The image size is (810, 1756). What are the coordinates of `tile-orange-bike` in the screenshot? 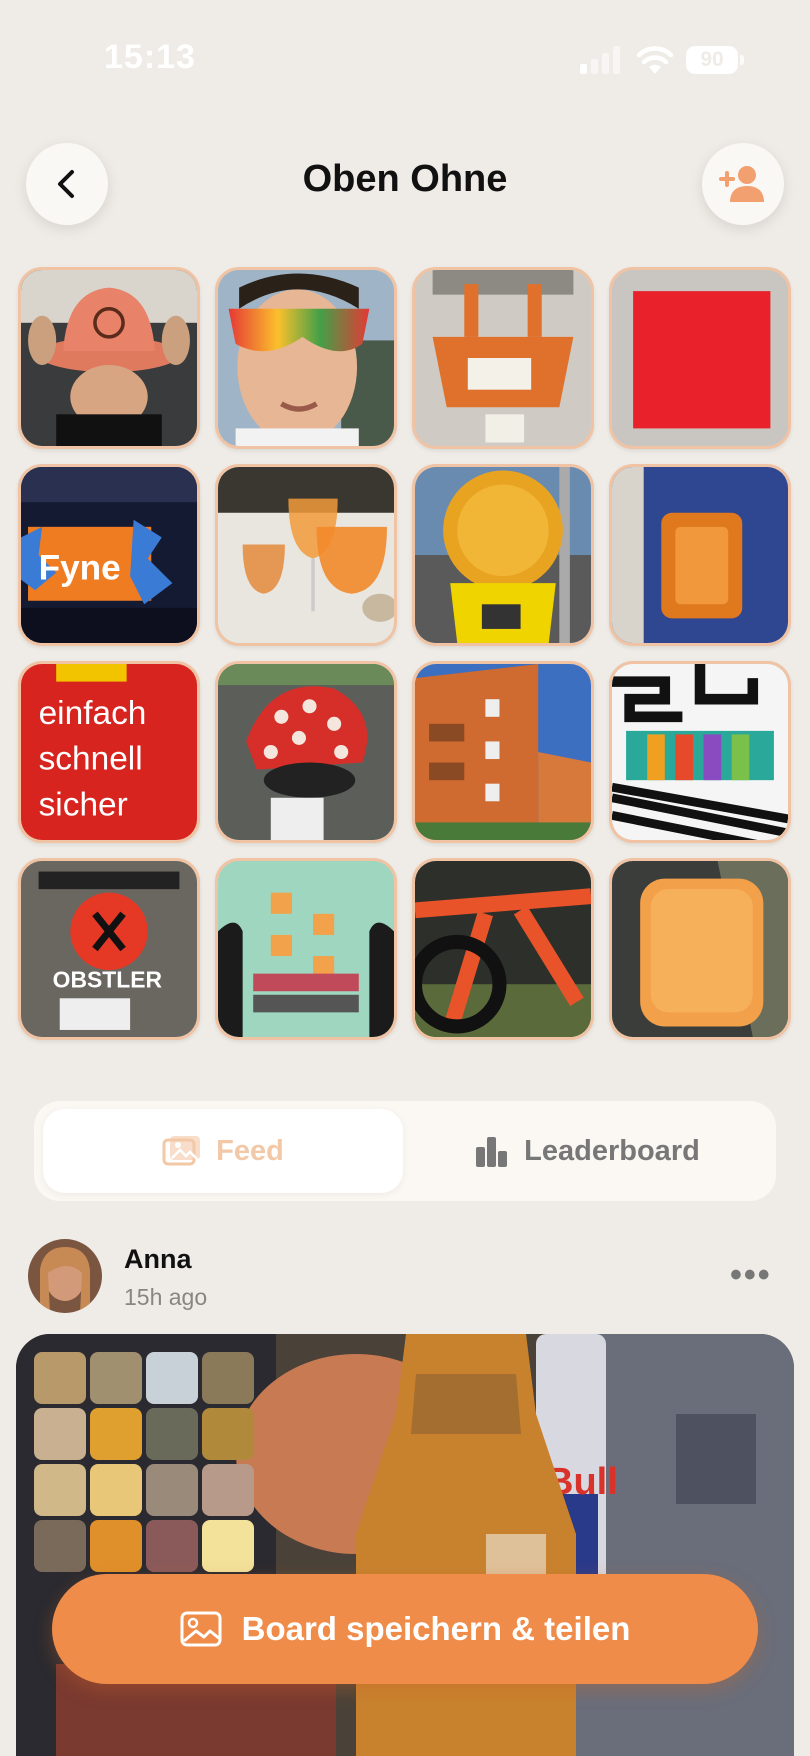 It's located at (503, 949).